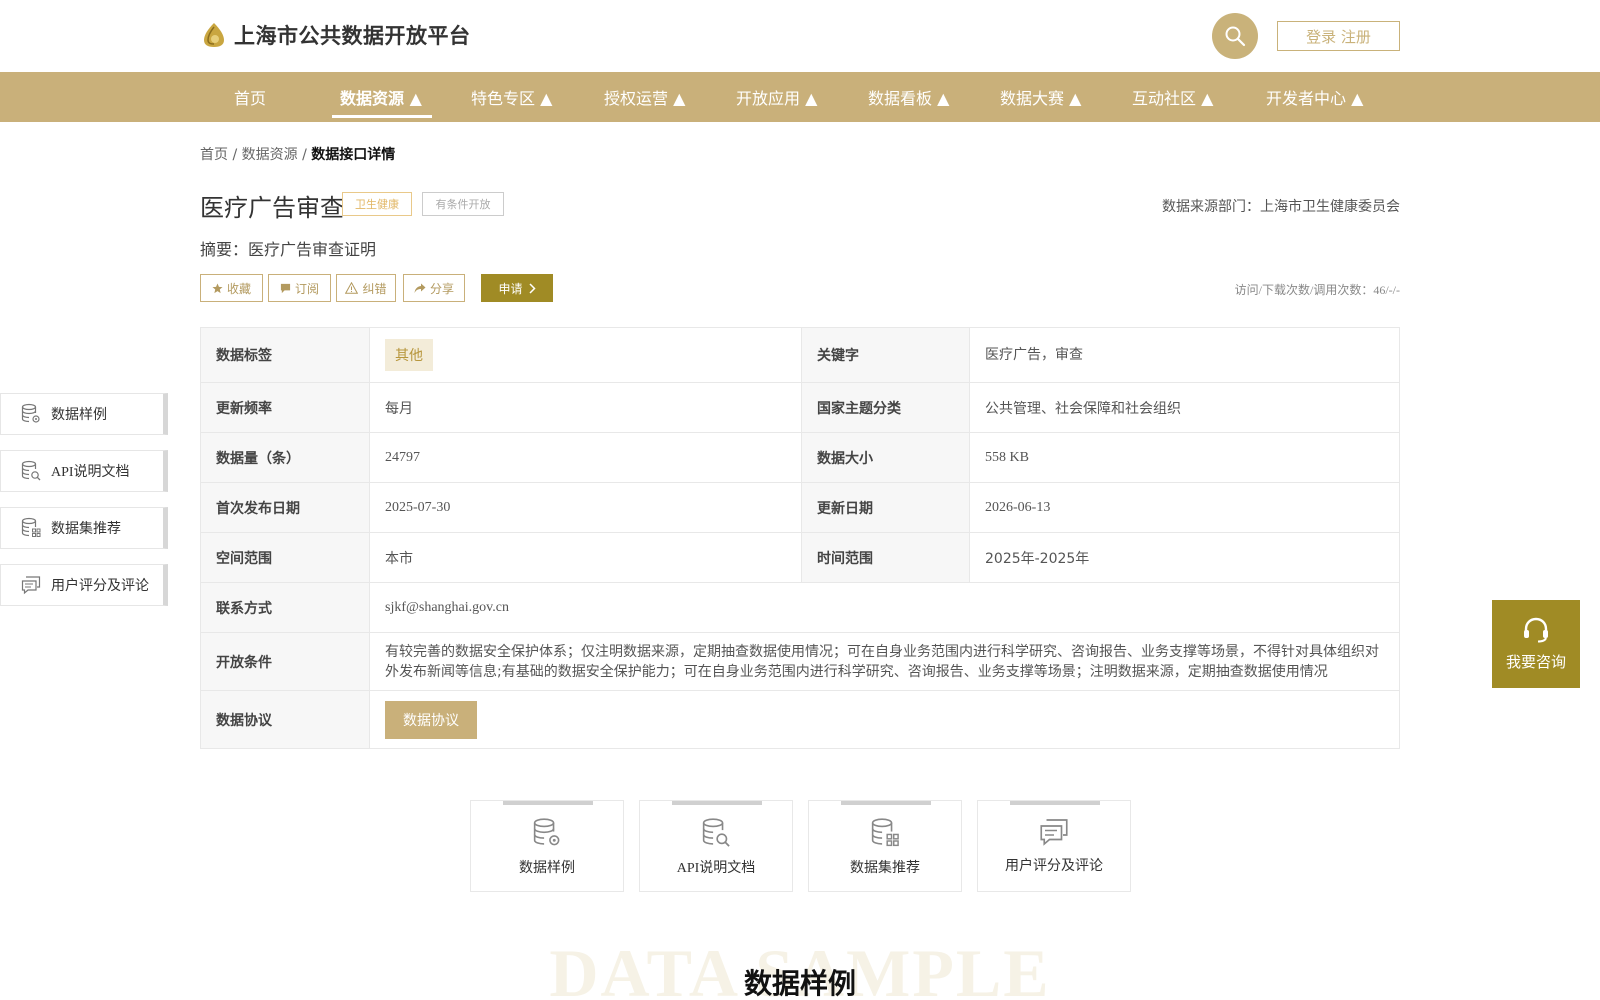 The height and width of the screenshot is (1000, 1600). I want to click on row-label: 开放条件, so click(285, 661).